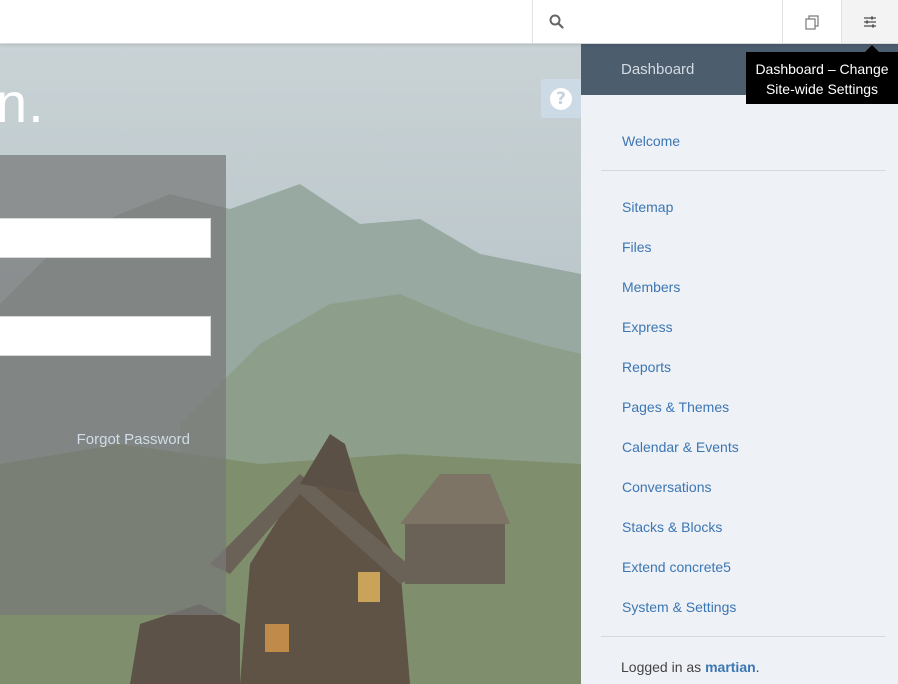  Describe the element at coordinates (739, 141) in the screenshot. I see `dashboard-item-welcome: Welcome` at that location.